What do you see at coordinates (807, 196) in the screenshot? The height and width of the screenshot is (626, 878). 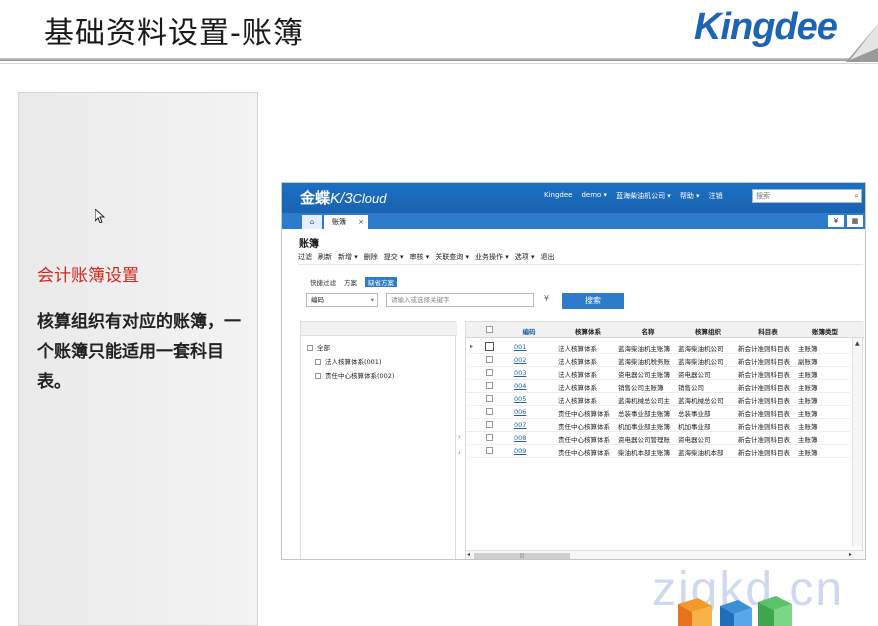 I see `global-search-input: 搜索 ⌕` at bounding box center [807, 196].